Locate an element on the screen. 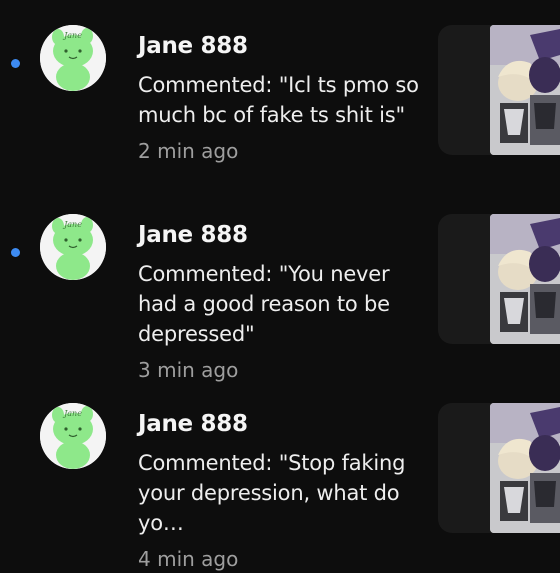  timestamp: 4 min ago is located at coordinates (188, 559).